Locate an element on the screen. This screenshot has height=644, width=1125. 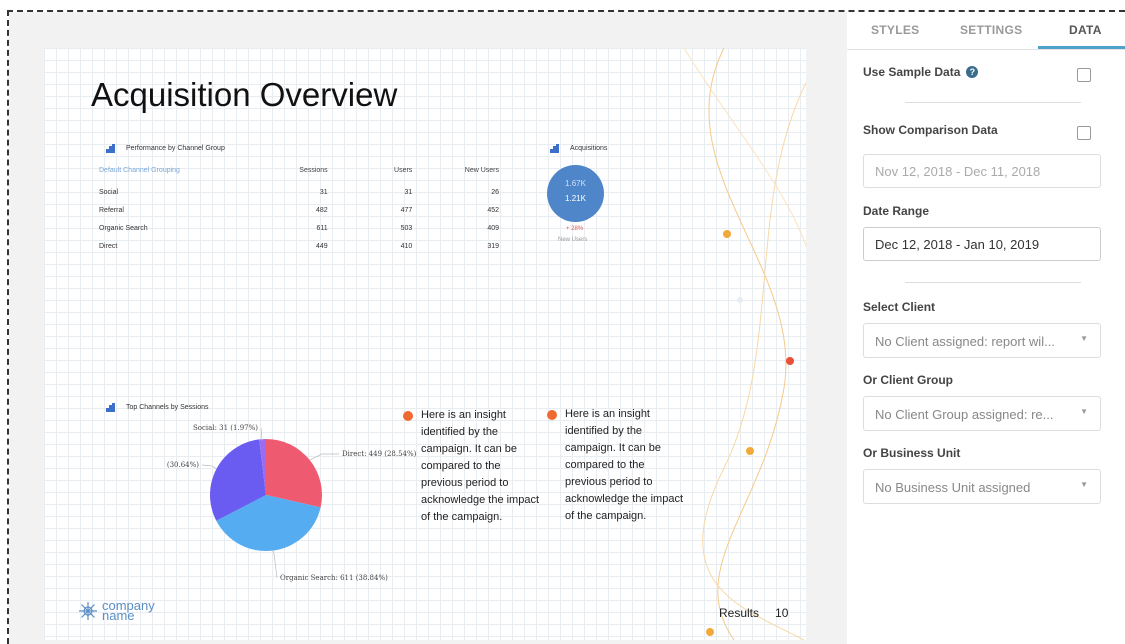
column-header: New Users is located at coordinates (481, 170).